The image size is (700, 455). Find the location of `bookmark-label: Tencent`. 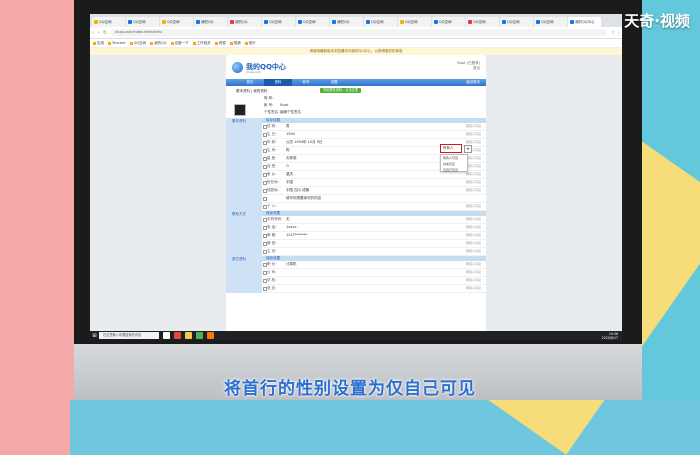

bookmark-label: Tencent is located at coordinates (119, 43).